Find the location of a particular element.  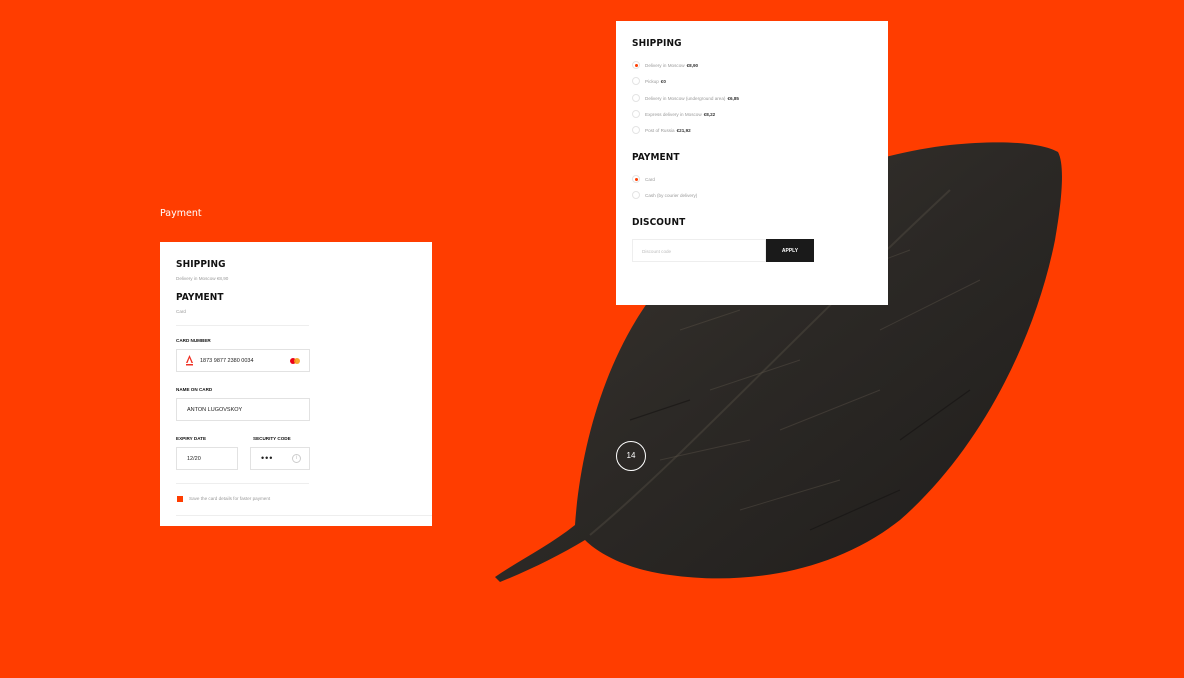

expiry-date-value: 12/20 is located at coordinates (194, 459).